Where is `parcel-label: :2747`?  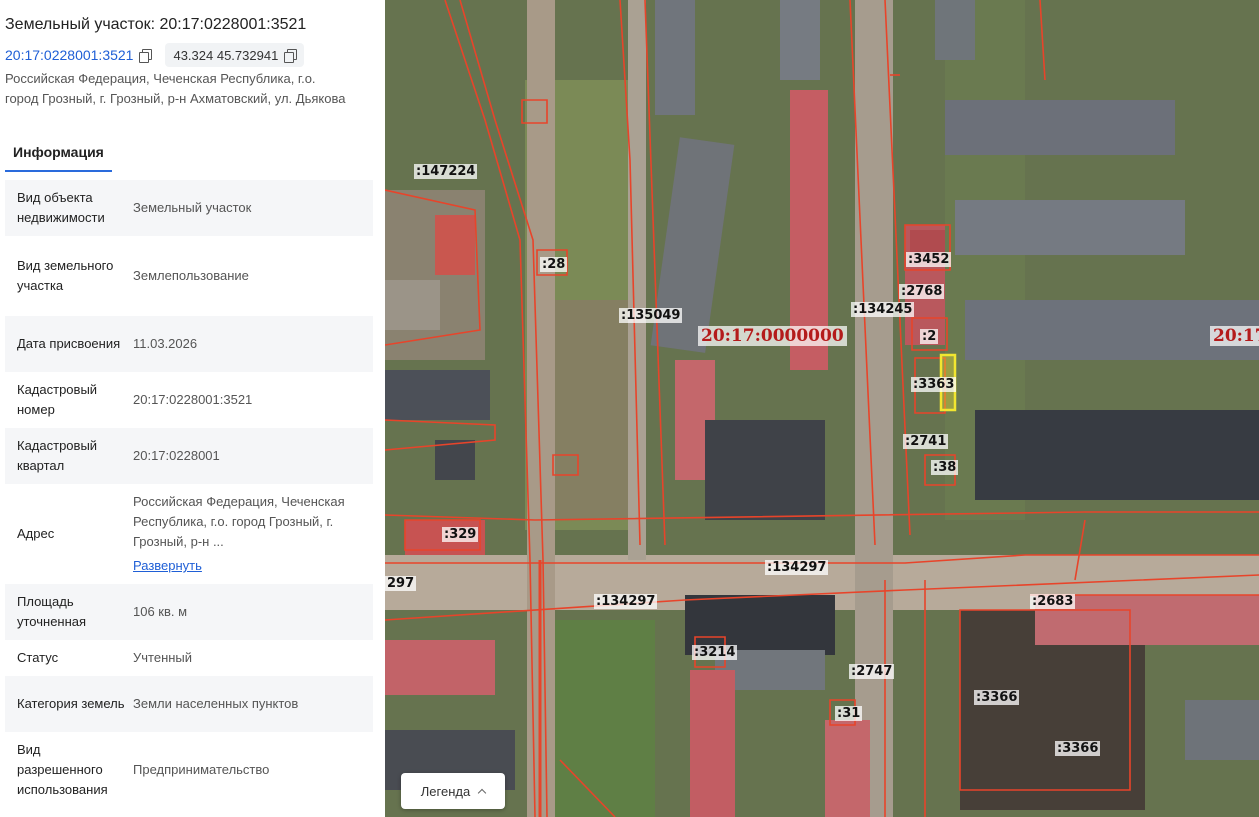 parcel-label: :2747 is located at coordinates (872, 671).